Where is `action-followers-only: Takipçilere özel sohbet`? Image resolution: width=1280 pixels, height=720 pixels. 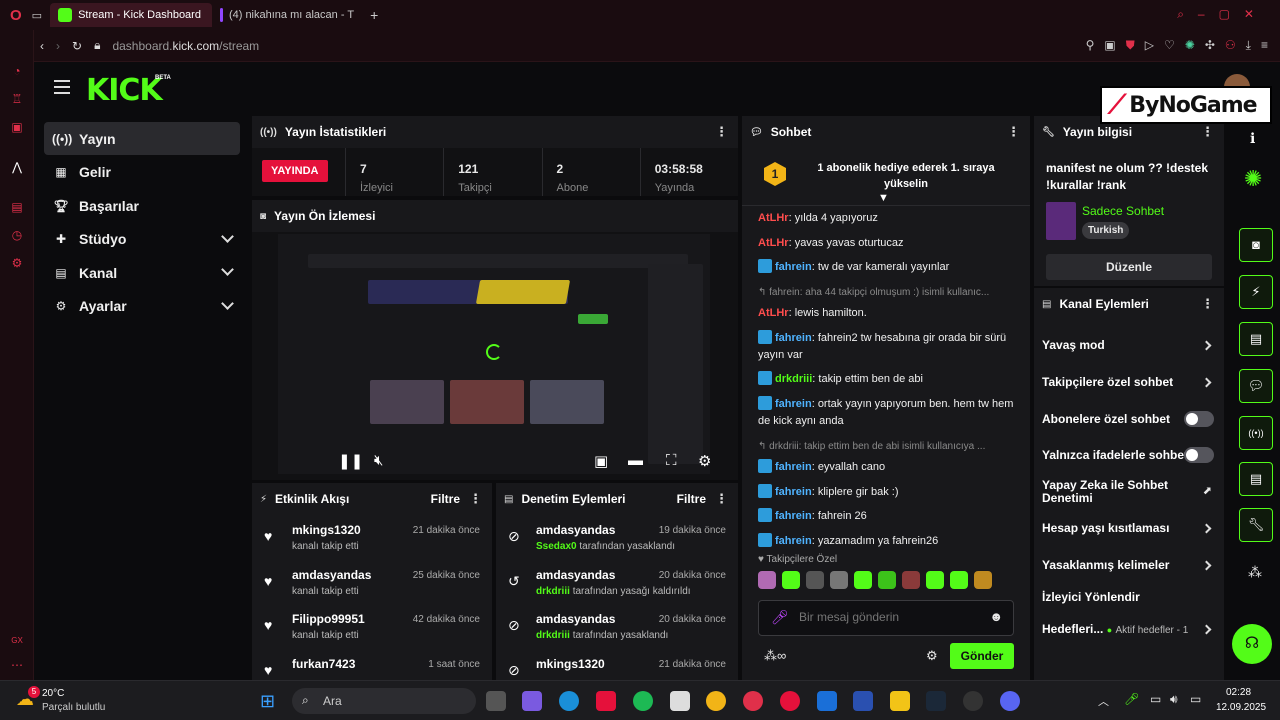 action-followers-only: Takipçilere özel sohbet is located at coordinates (1130, 382).